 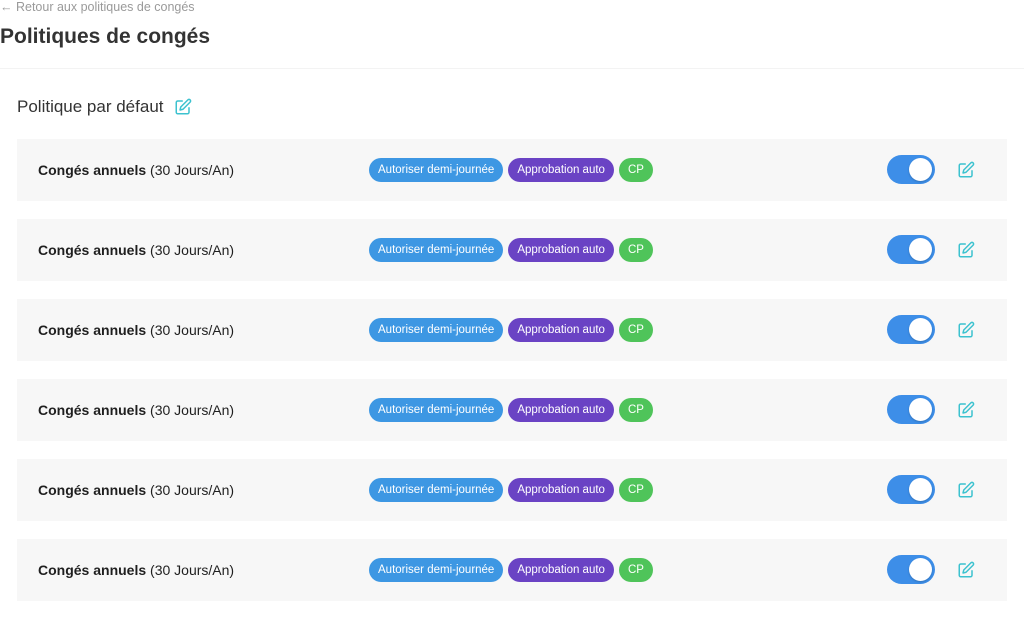 What do you see at coordinates (105, 36) in the screenshot?
I see `page-title: Politiques de congés` at bounding box center [105, 36].